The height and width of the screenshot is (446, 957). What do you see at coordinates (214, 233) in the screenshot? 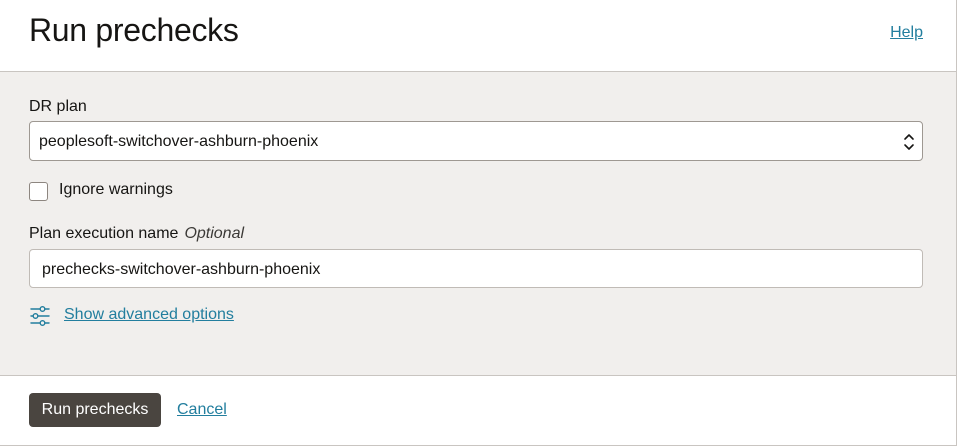
I see `optional-label: Optional` at bounding box center [214, 233].